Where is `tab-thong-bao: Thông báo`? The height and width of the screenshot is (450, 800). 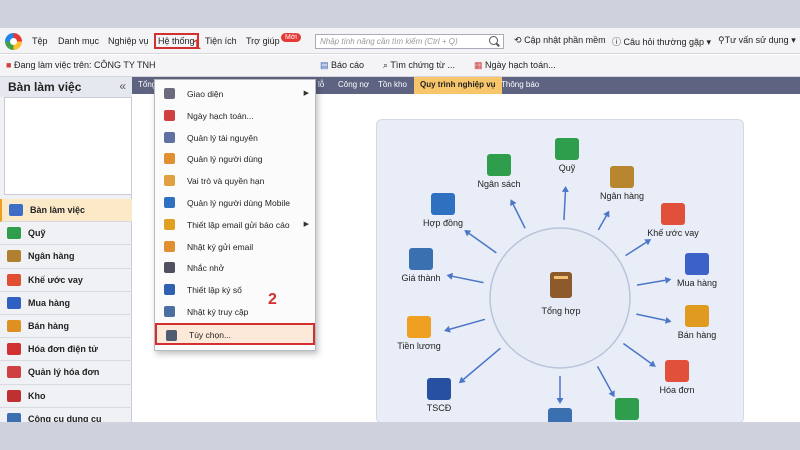 tab-thong-bao: Thông báo is located at coordinates (520, 85).